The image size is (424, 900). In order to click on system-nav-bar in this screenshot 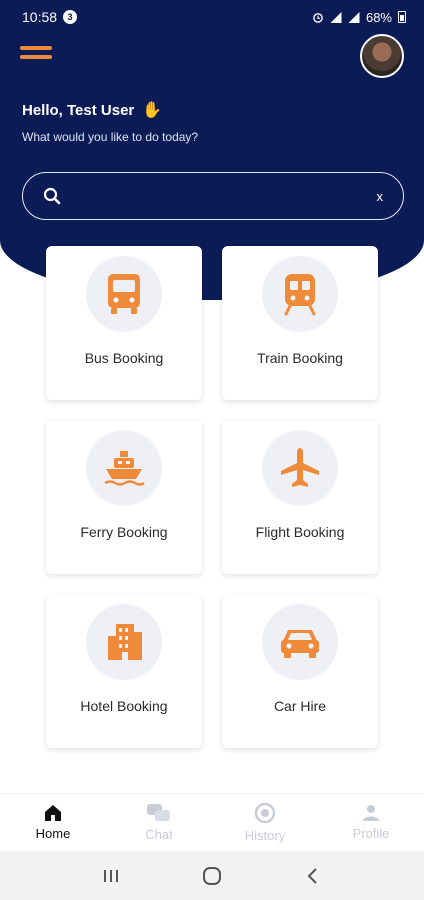, I will do `click(212, 875)`.